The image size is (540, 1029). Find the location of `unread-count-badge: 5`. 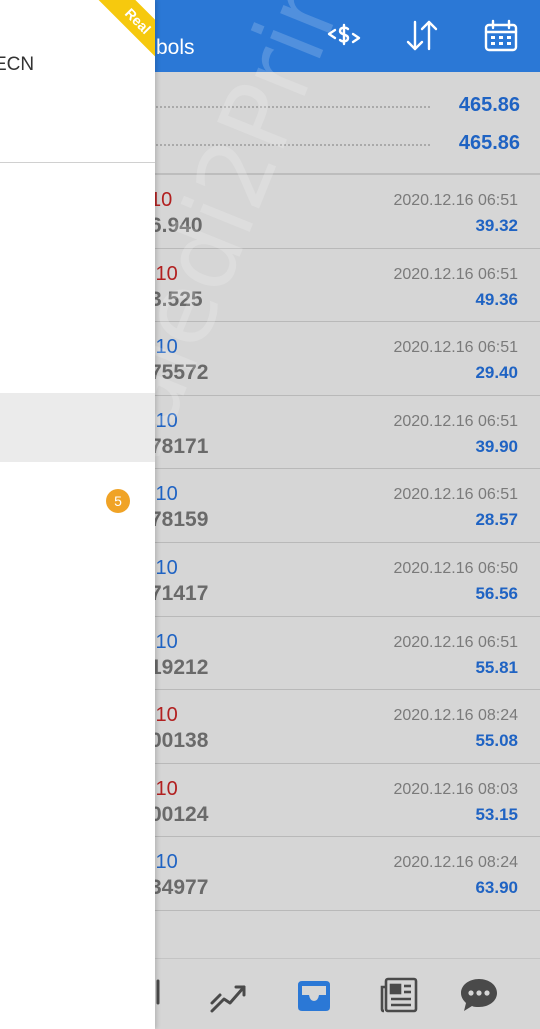

unread-count-badge: 5 is located at coordinates (118, 501).